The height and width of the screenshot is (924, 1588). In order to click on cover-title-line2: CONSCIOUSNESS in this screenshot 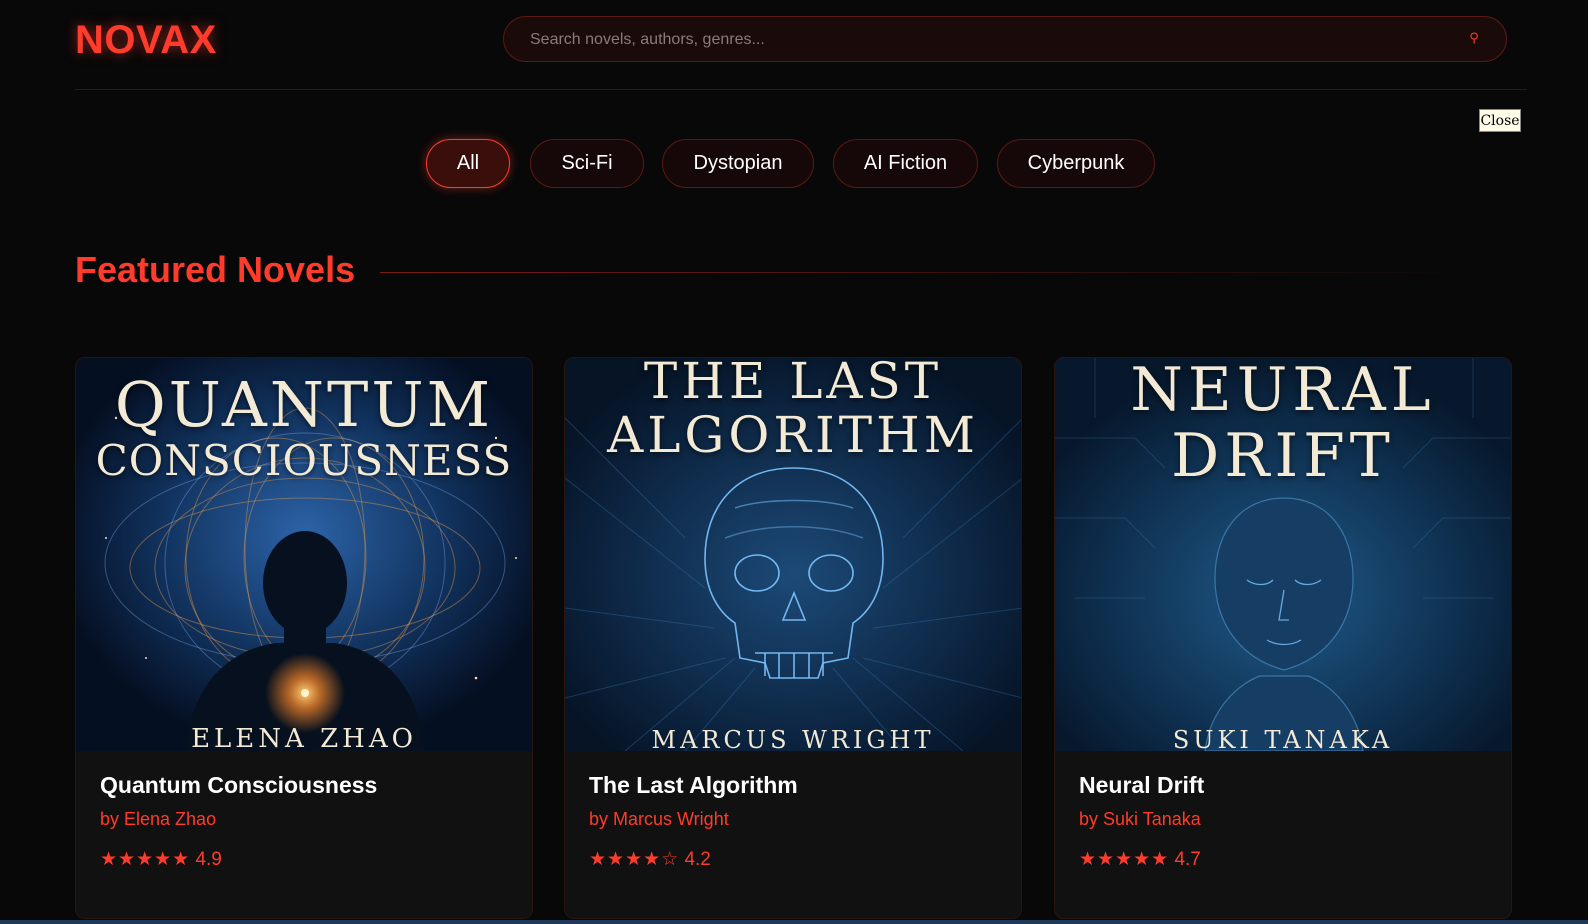, I will do `click(304, 460)`.